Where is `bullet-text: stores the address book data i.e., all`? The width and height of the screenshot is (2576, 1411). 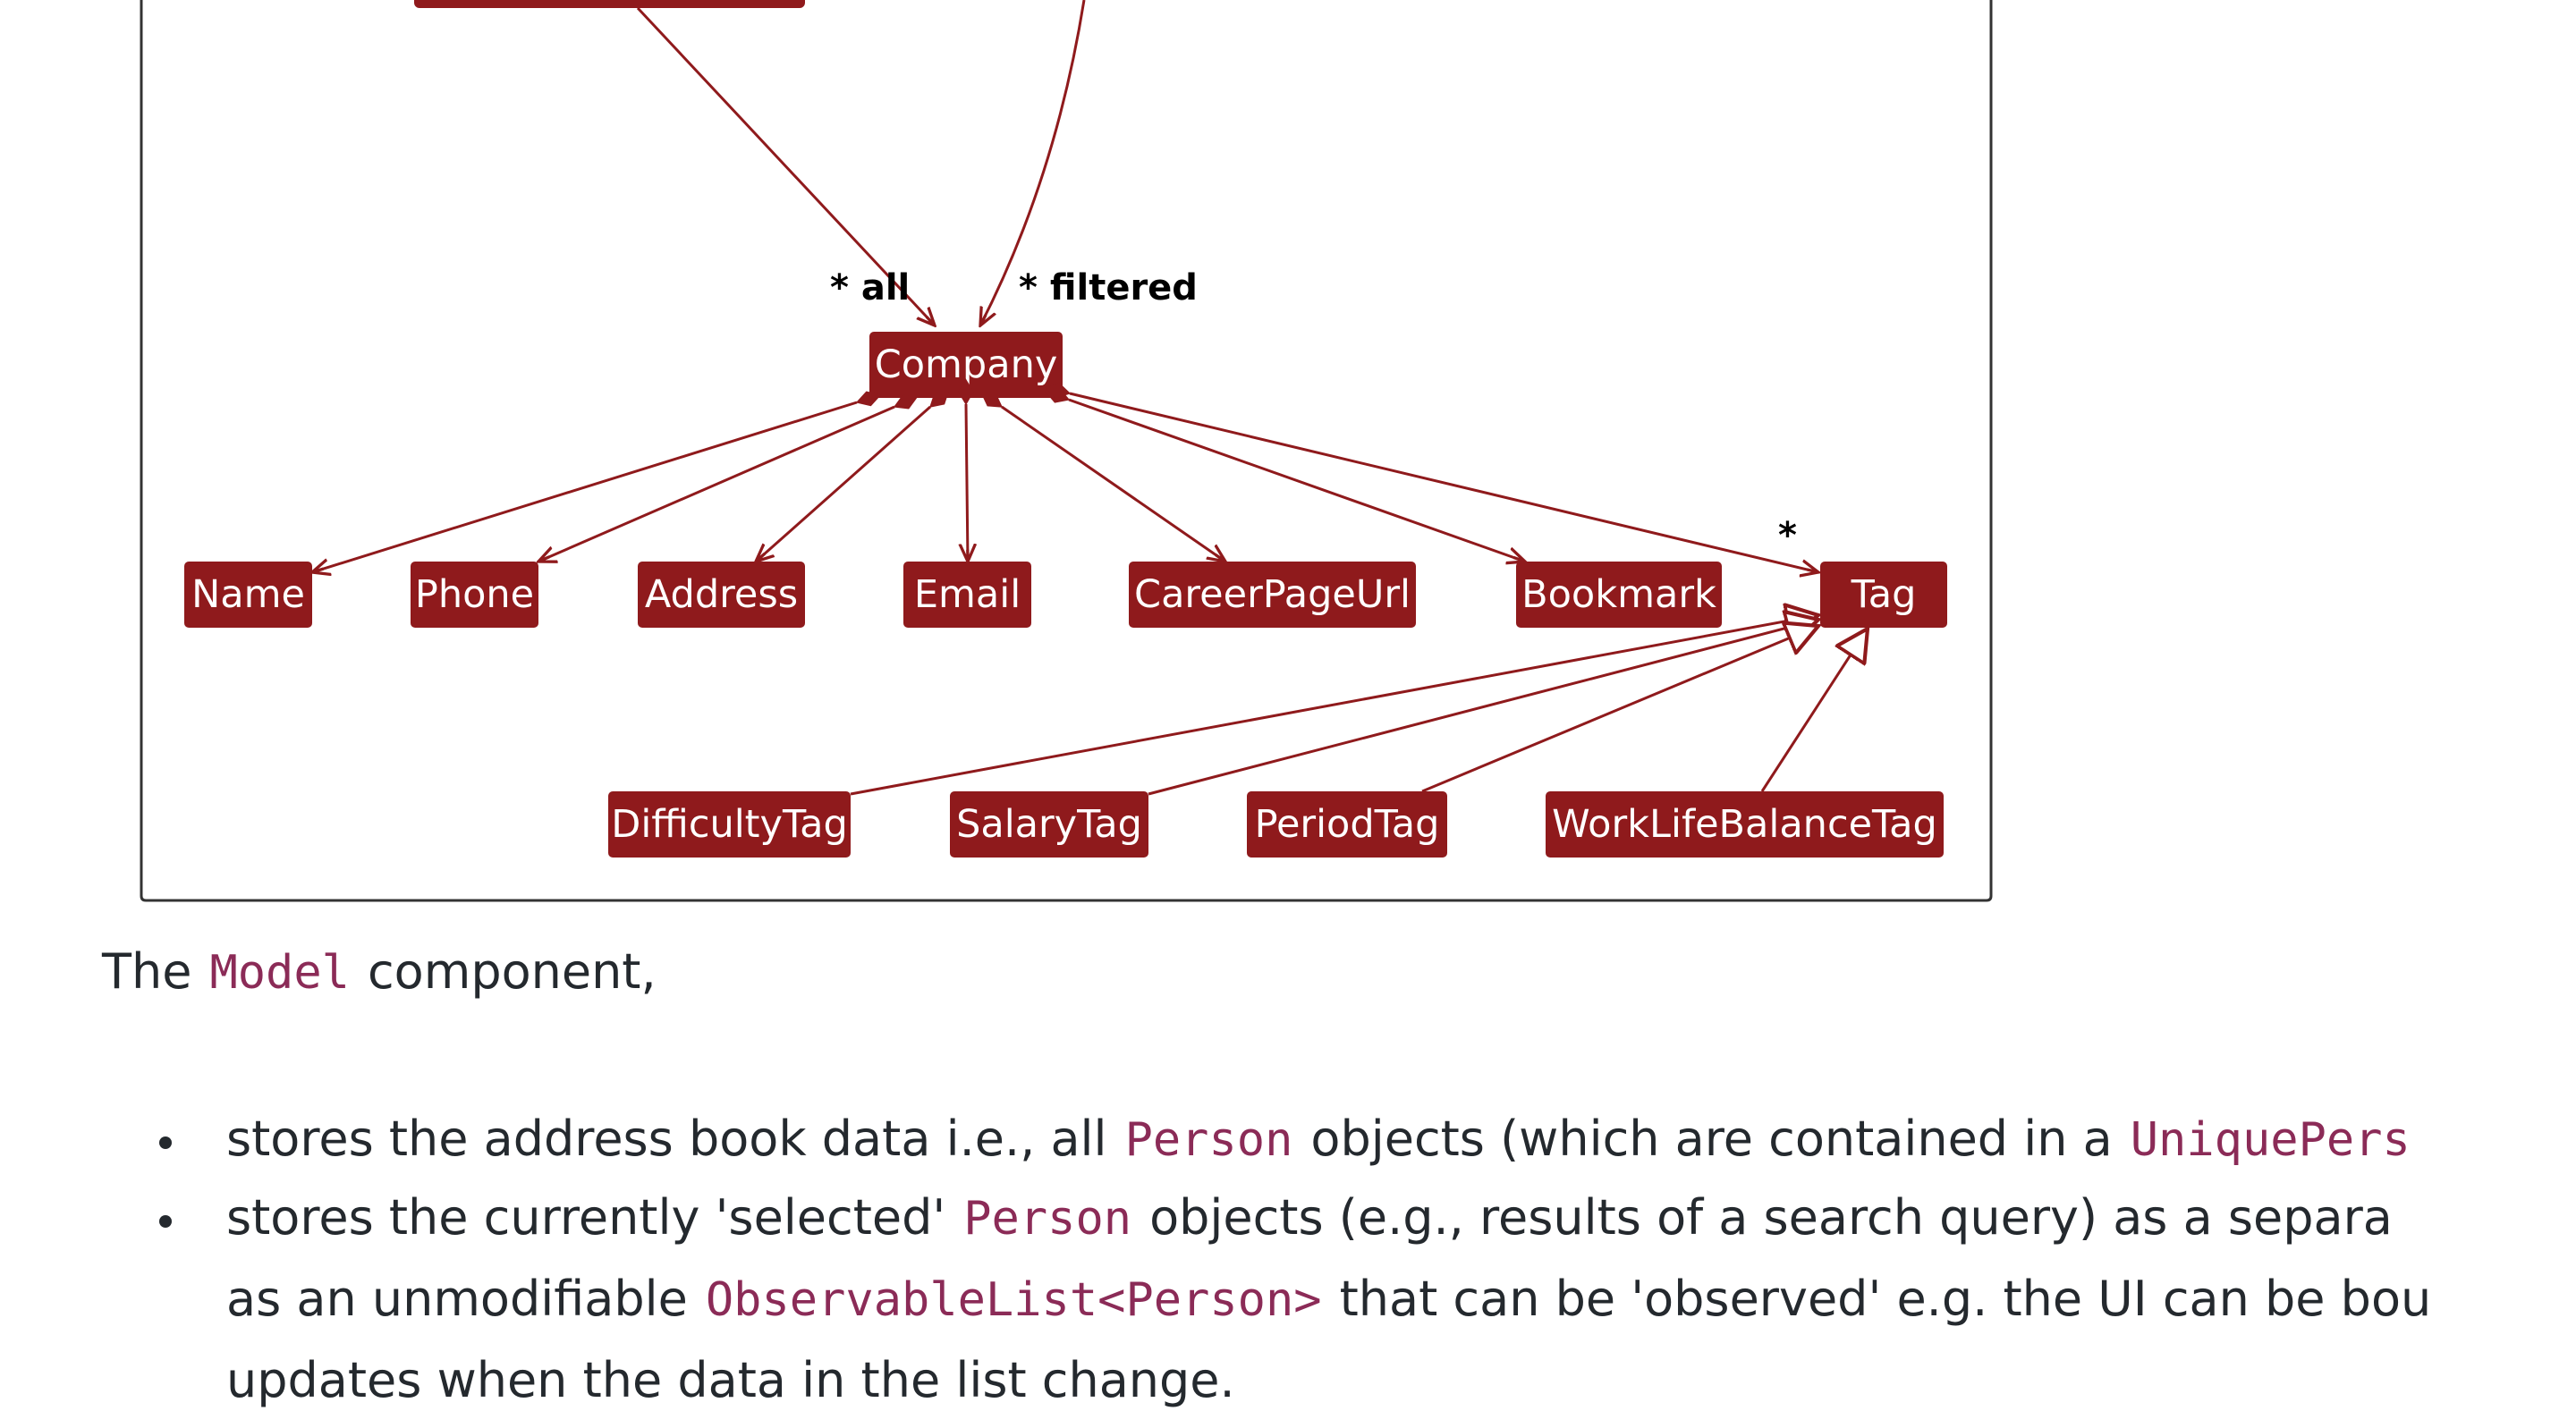 bullet-text: stores the address book data i.e., all is located at coordinates (666, 1139).